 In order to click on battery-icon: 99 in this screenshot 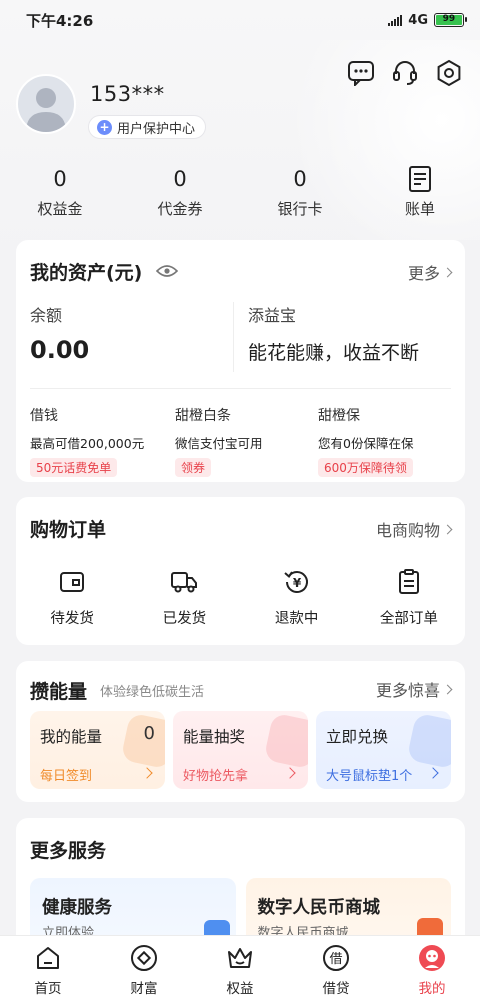, I will do `click(450, 20)`.